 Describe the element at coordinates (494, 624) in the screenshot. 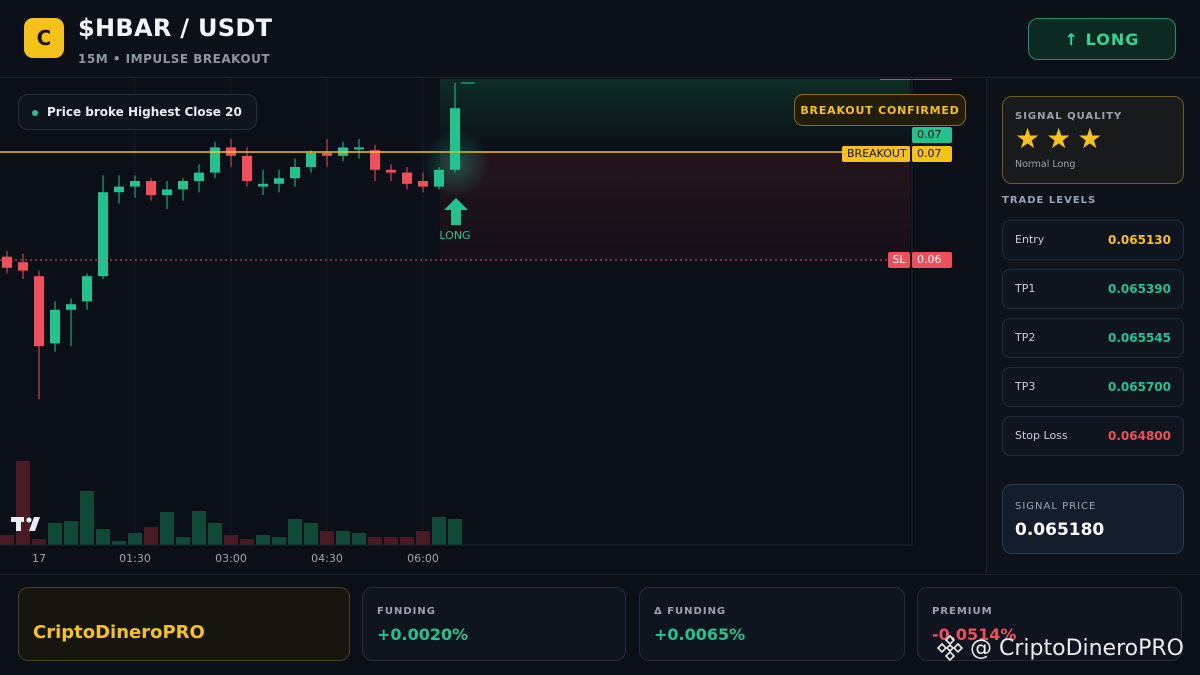

I see `funding-card: FUNDING +0.0020%` at that location.